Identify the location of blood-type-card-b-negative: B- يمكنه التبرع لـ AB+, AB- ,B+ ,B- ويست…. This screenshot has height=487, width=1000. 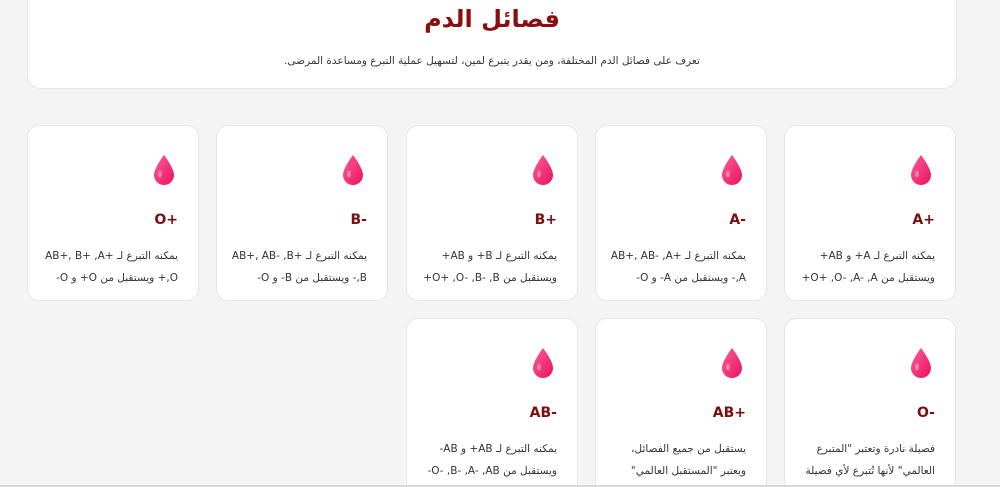
(302, 213).